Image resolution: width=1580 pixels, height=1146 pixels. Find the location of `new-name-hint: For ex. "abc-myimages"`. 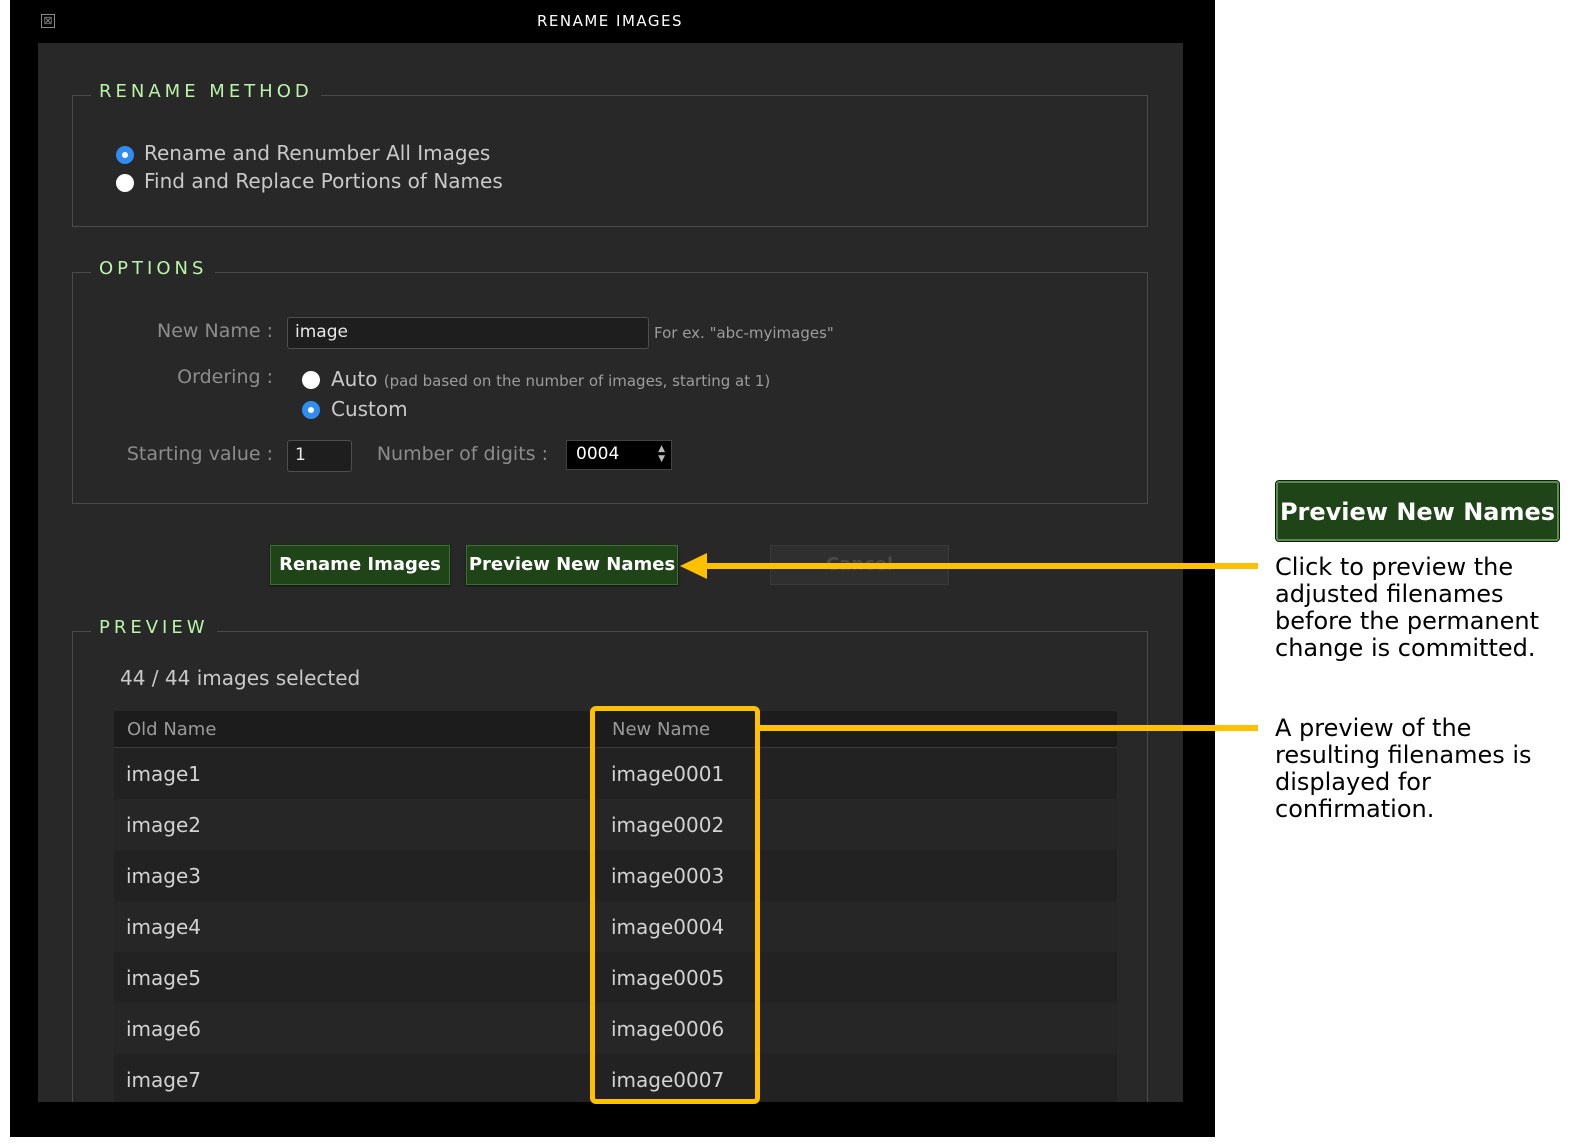

new-name-hint: For ex. "abc-myimages" is located at coordinates (744, 333).